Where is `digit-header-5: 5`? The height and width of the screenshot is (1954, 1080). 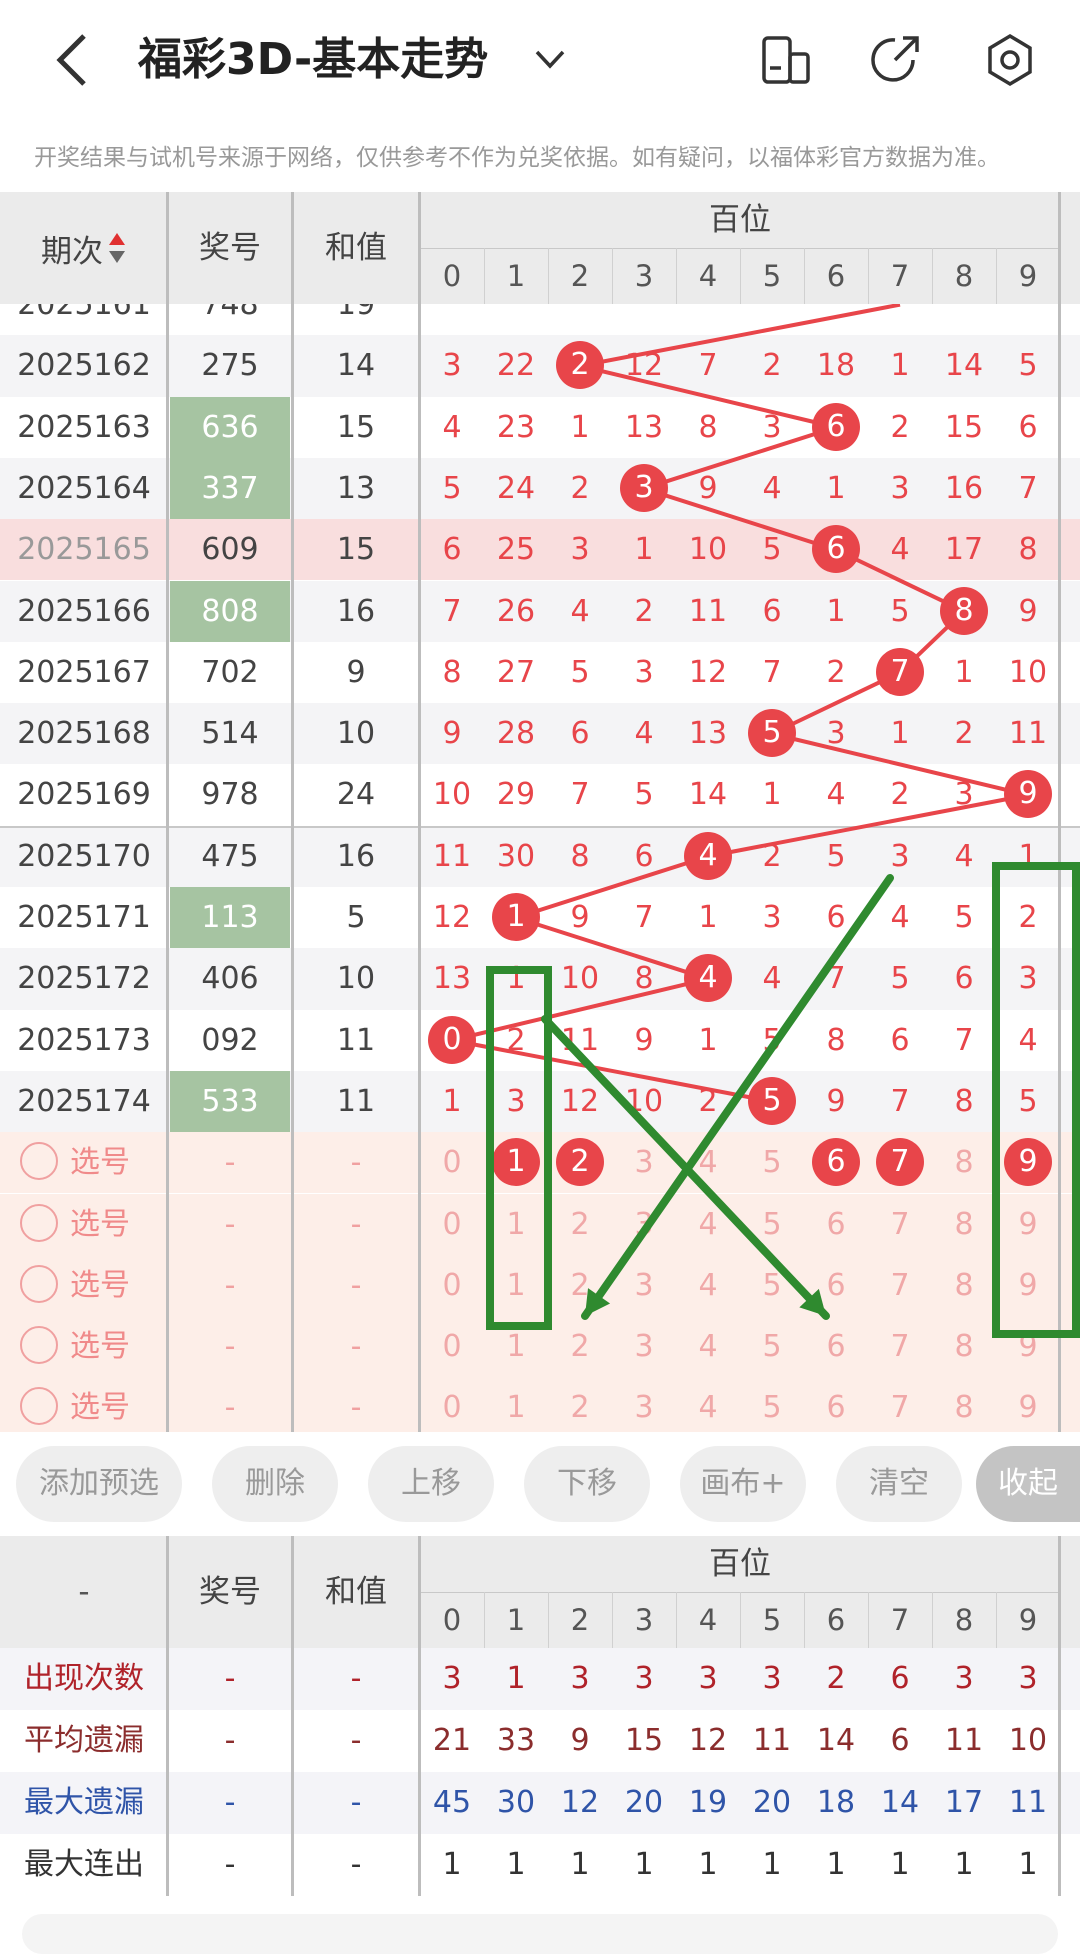
digit-header-5: 5 is located at coordinates (772, 276).